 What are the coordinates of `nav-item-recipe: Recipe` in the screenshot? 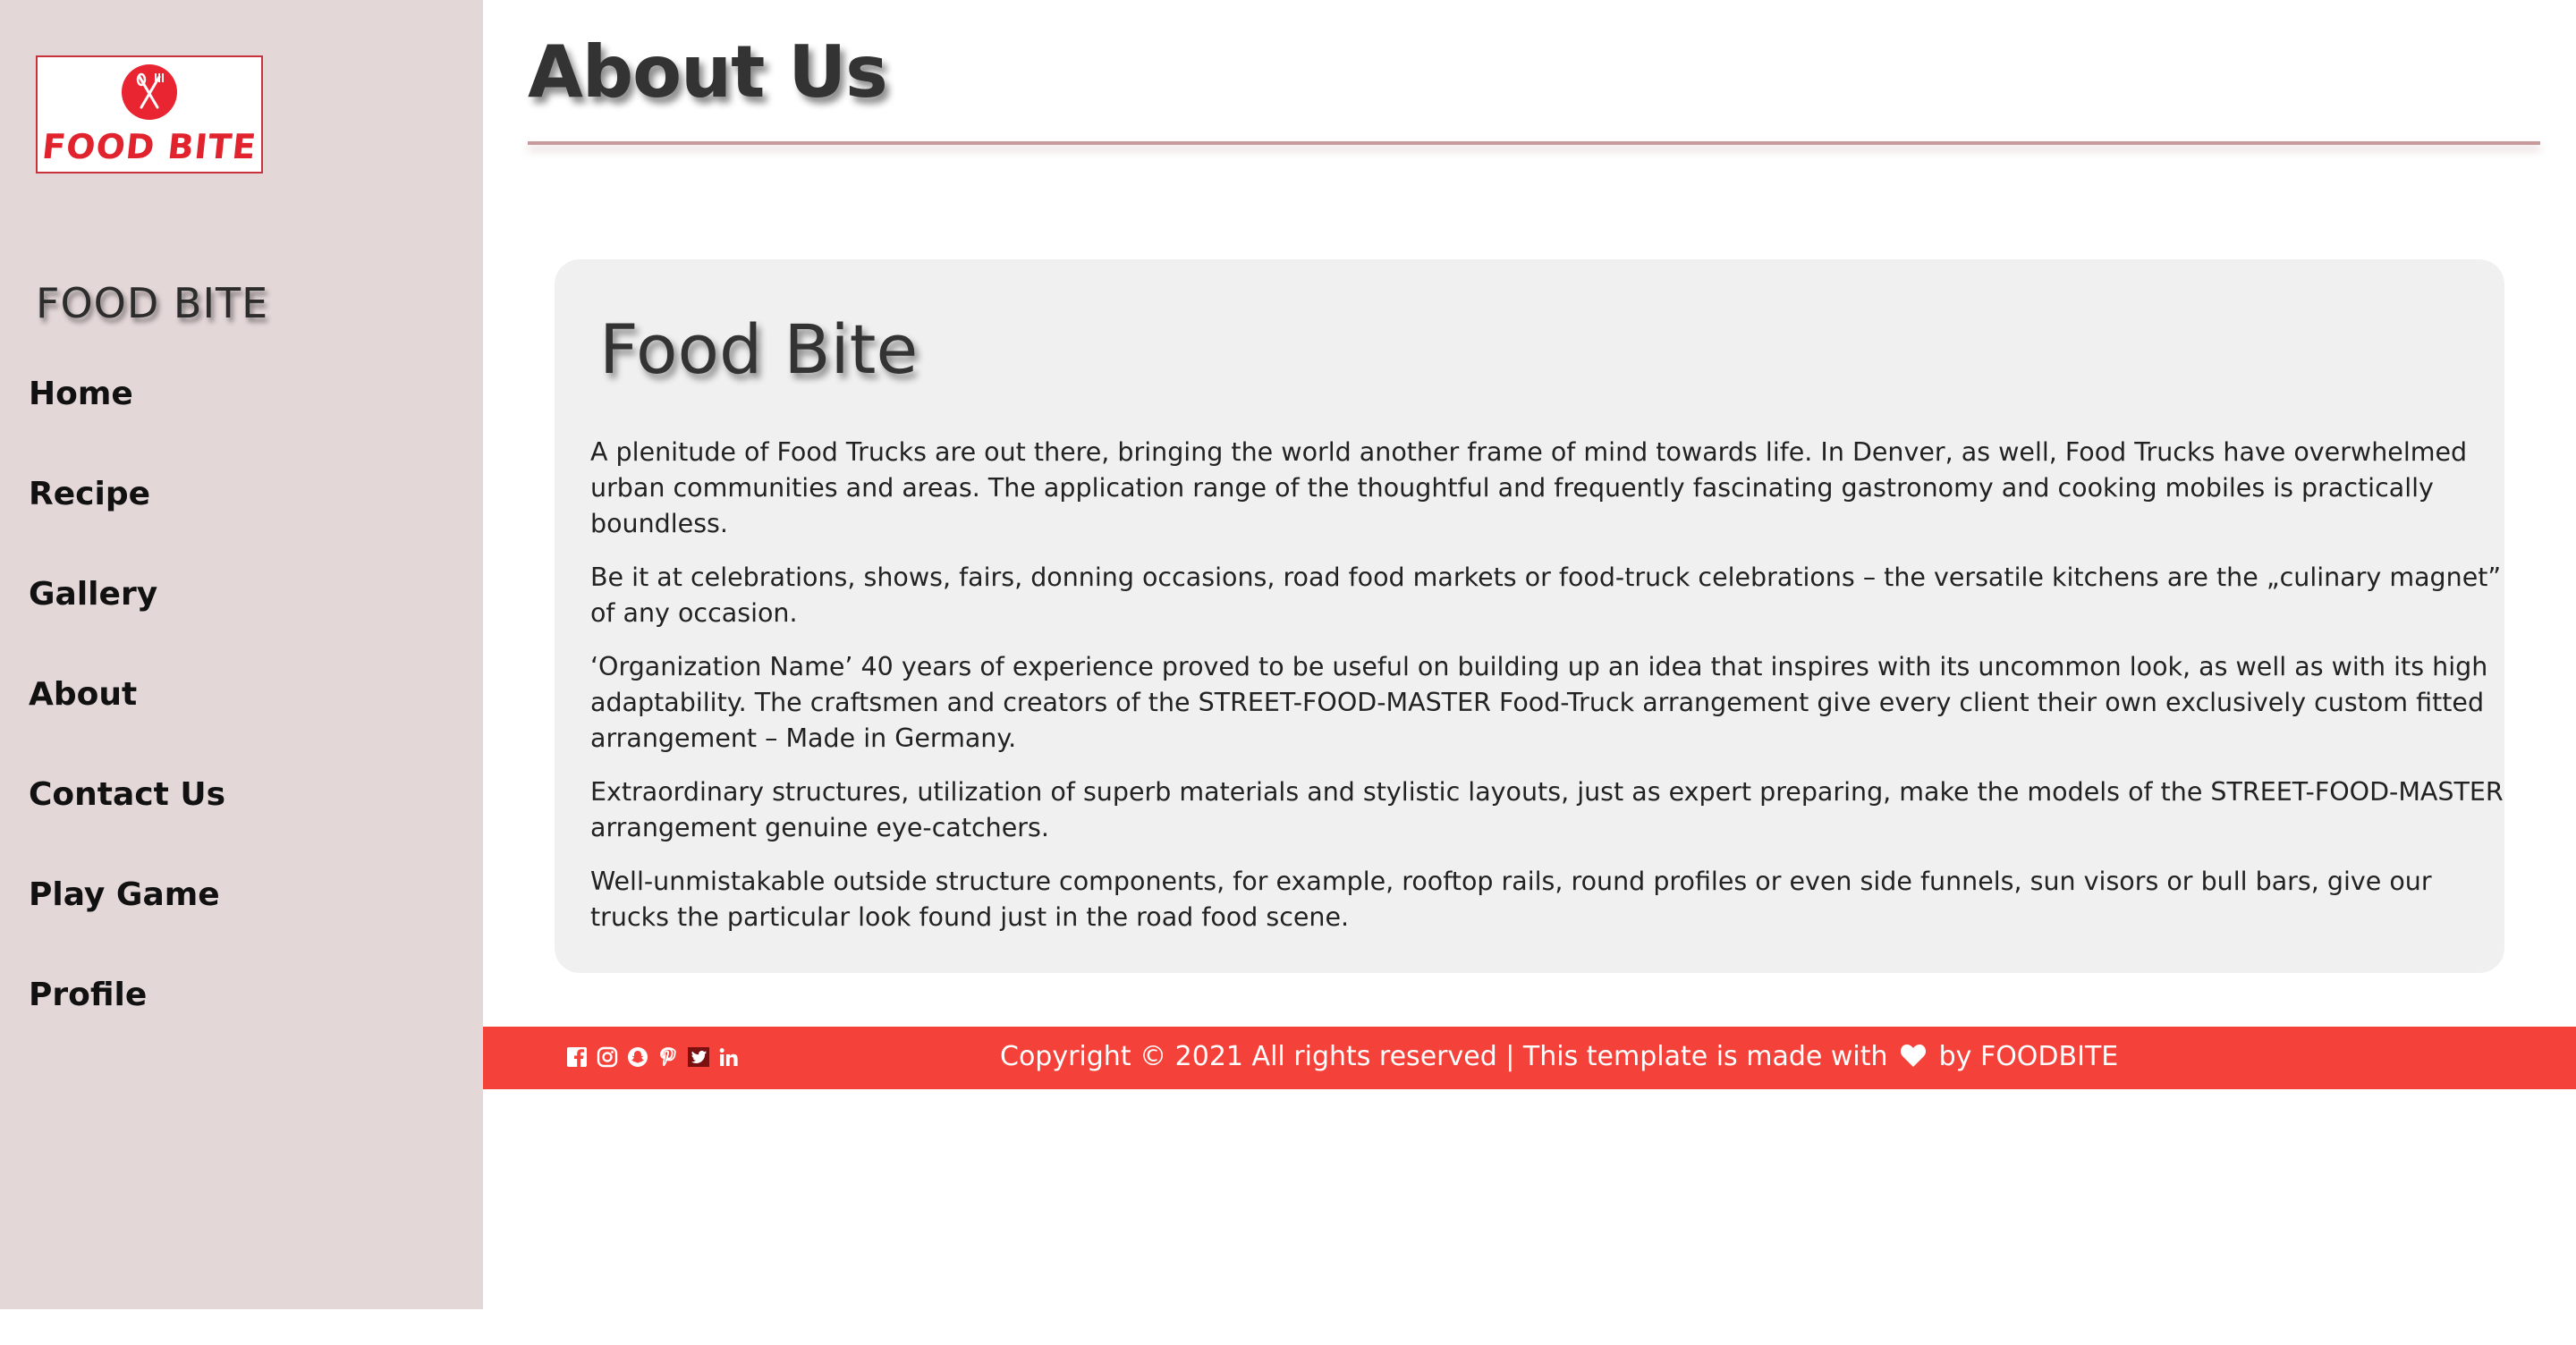 It's located at (127, 526).